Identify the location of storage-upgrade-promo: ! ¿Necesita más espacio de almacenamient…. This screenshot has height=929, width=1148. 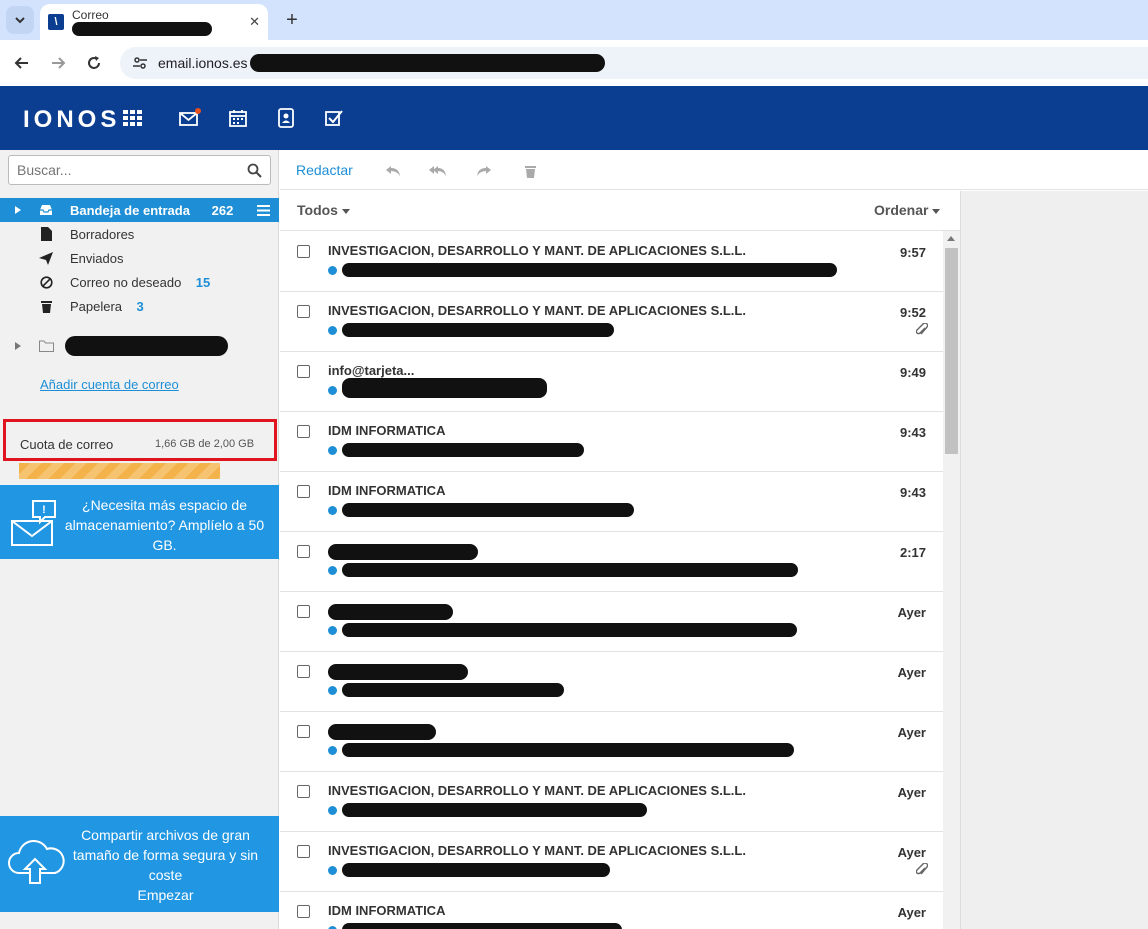
(139, 522).